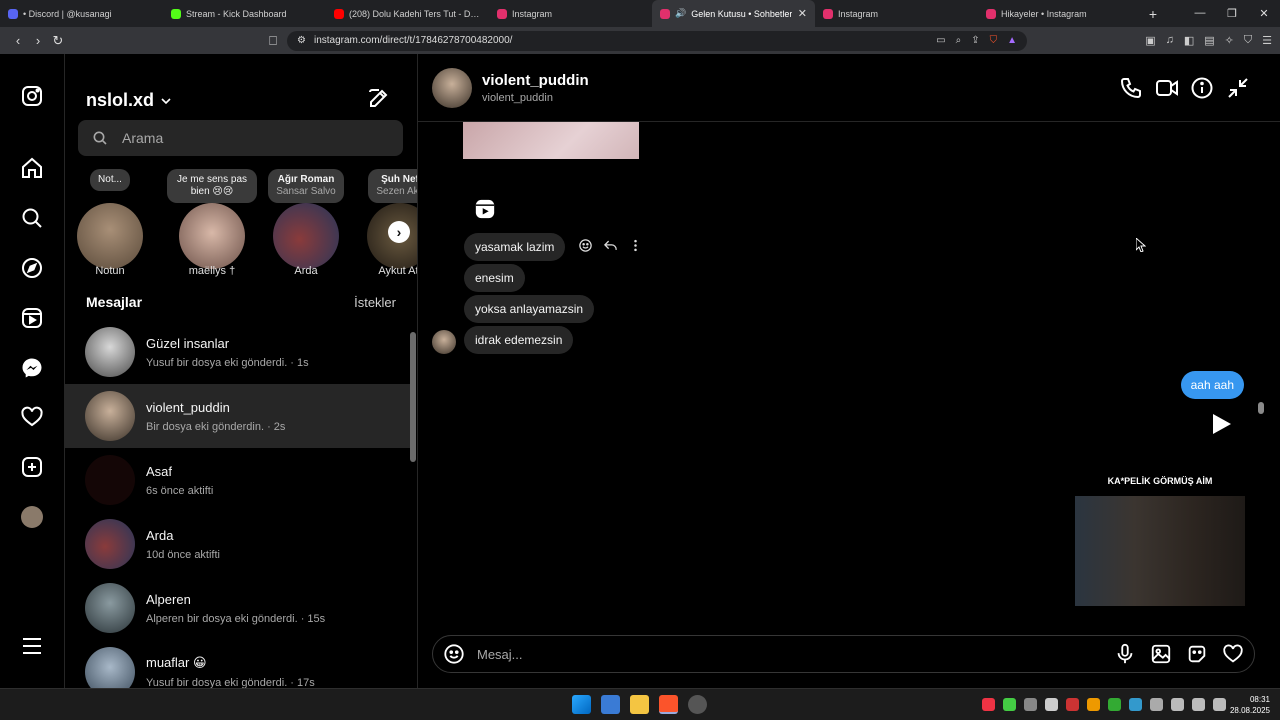 This screenshot has height=720, width=1280. I want to click on notifications-heart-icon, so click(32, 417).